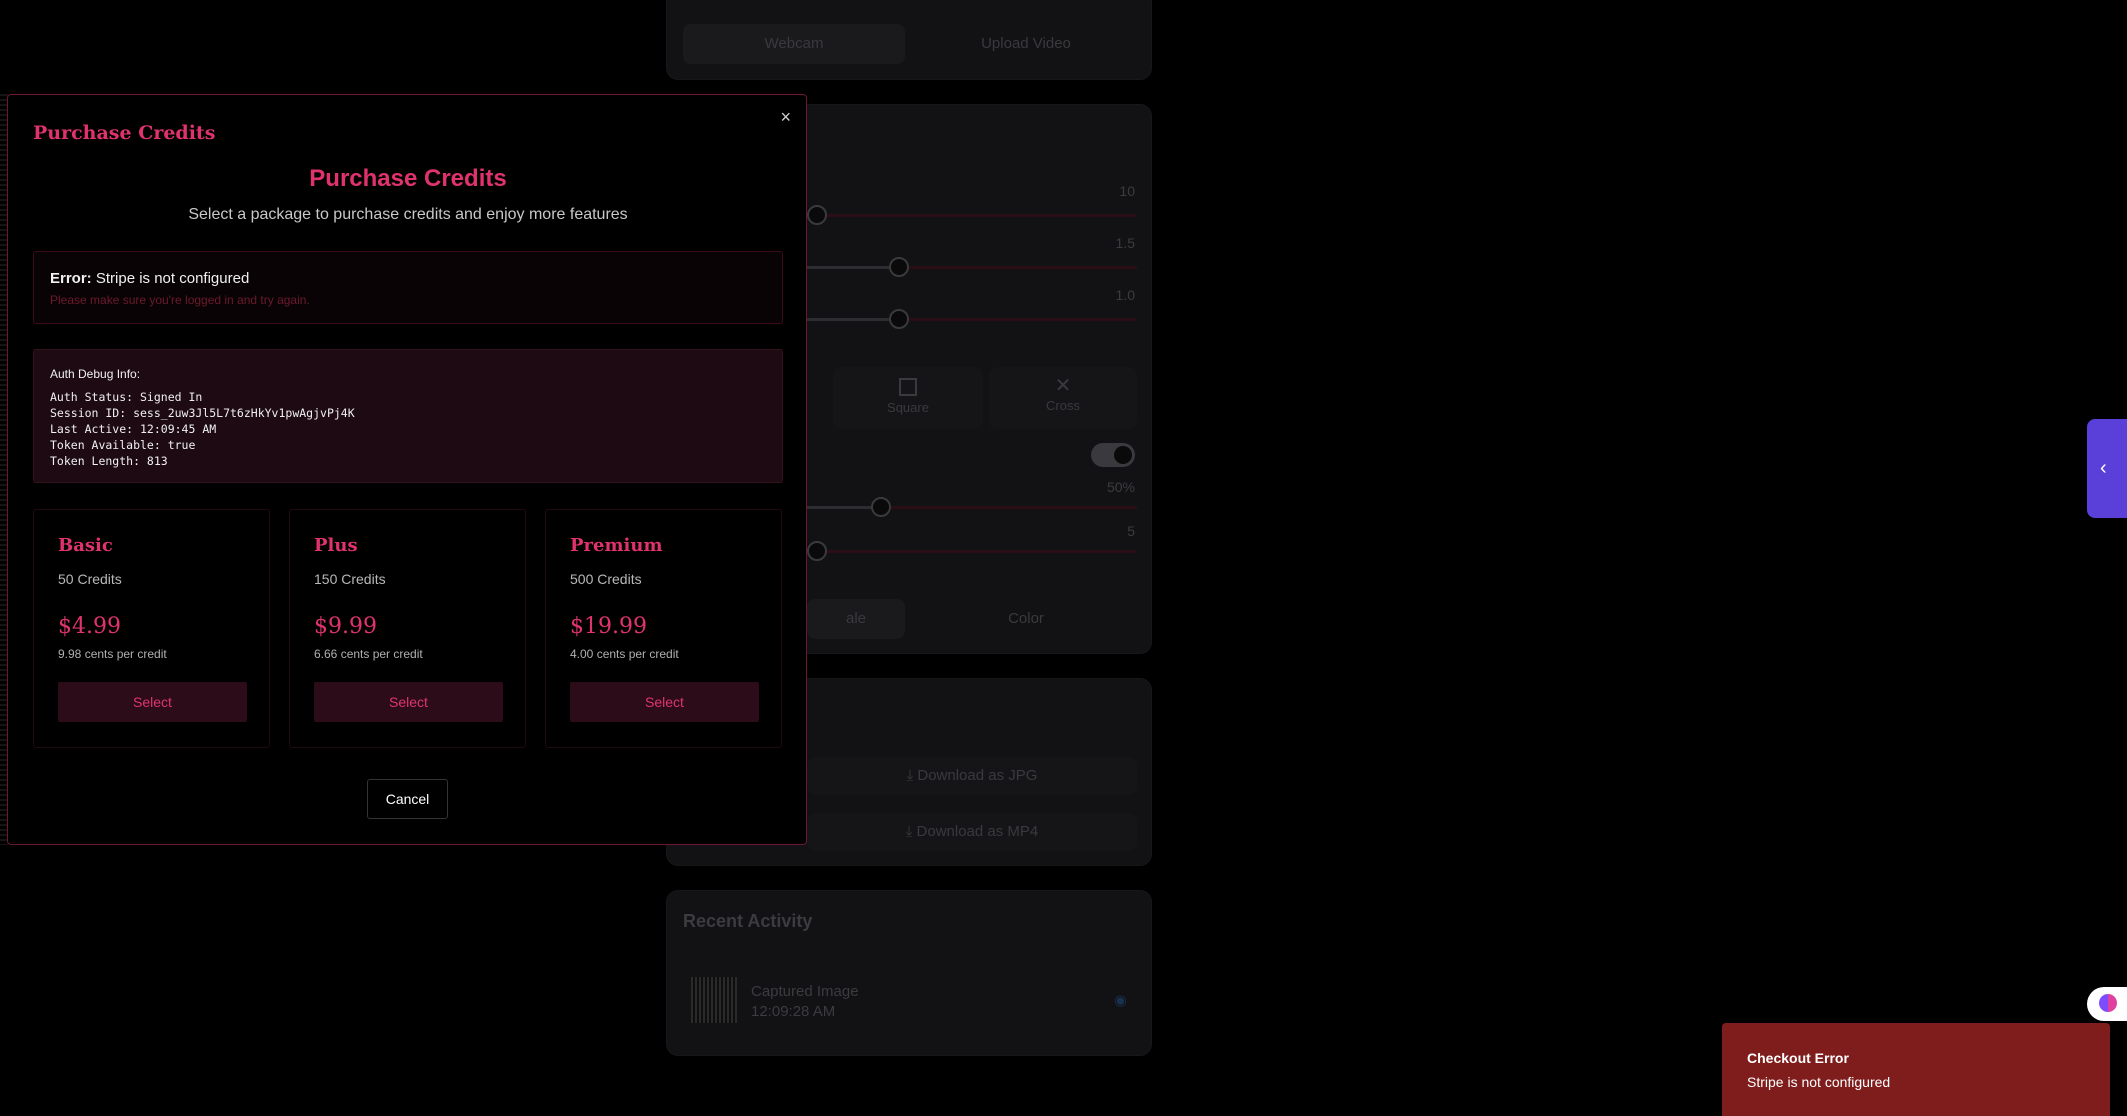  Describe the element at coordinates (608, 626) in the screenshot. I see `package-price: $19.99` at that location.